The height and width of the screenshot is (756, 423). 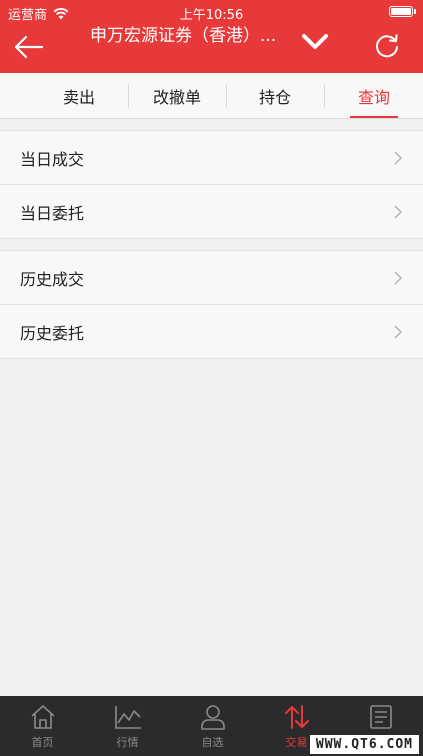 I want to click on news-icon, so click(x=380, y=717).